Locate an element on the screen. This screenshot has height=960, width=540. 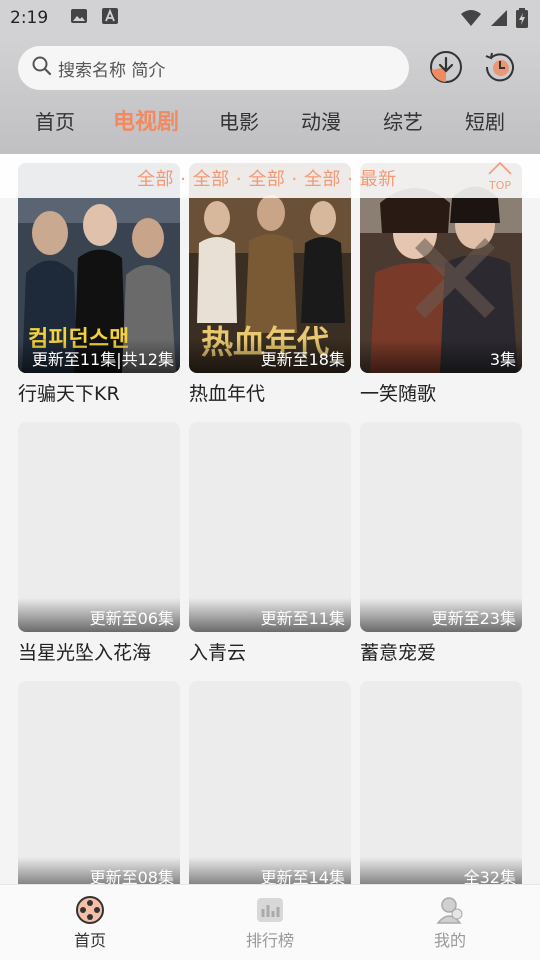
show-card: 컴피던스맨 更新至11集|共12集 行骗天下KR is located at coordinates (99, 284).